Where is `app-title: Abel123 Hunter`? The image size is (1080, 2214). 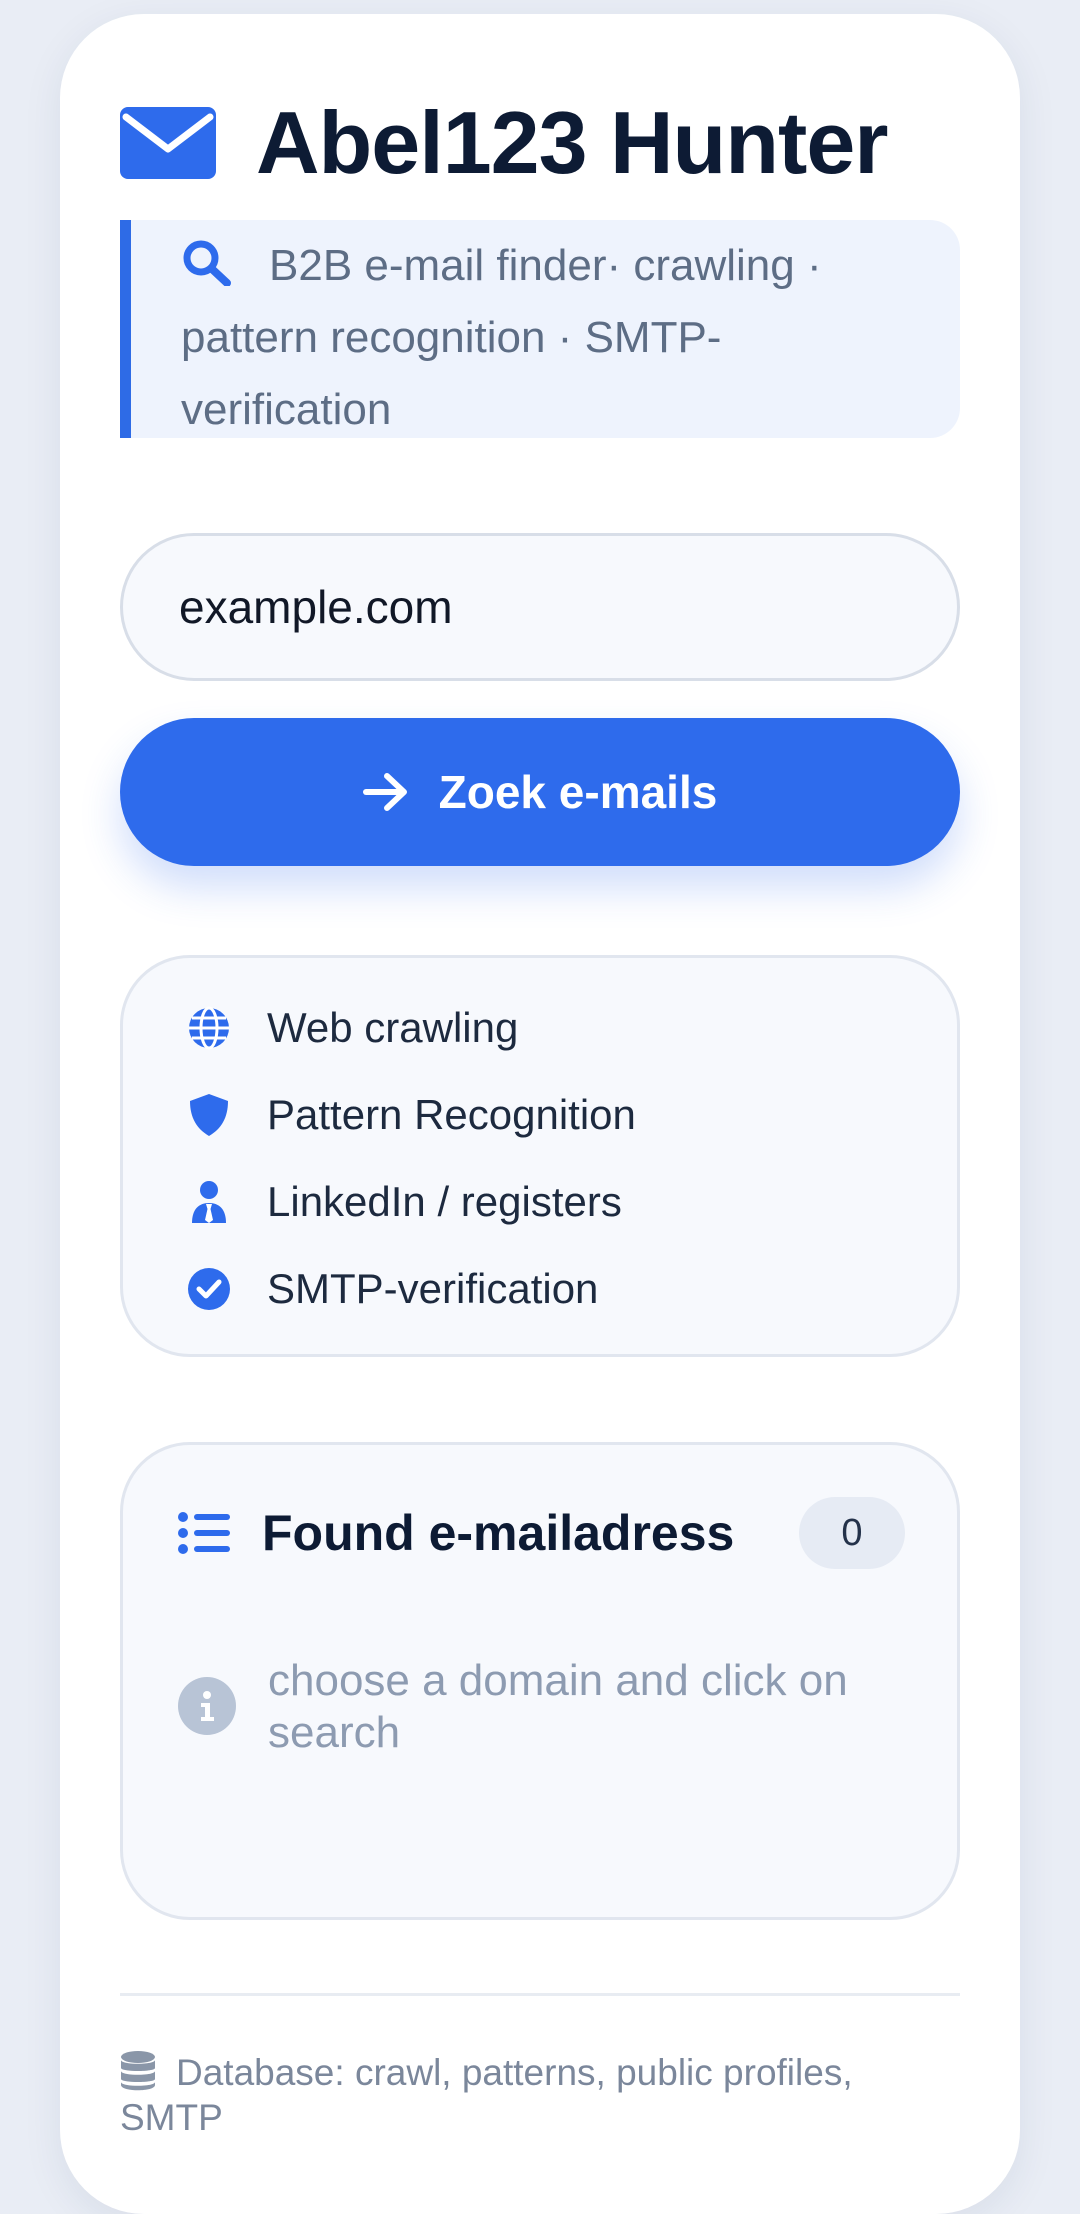
app-title: Abel123 Hunter is located at coordinates (572, 142).